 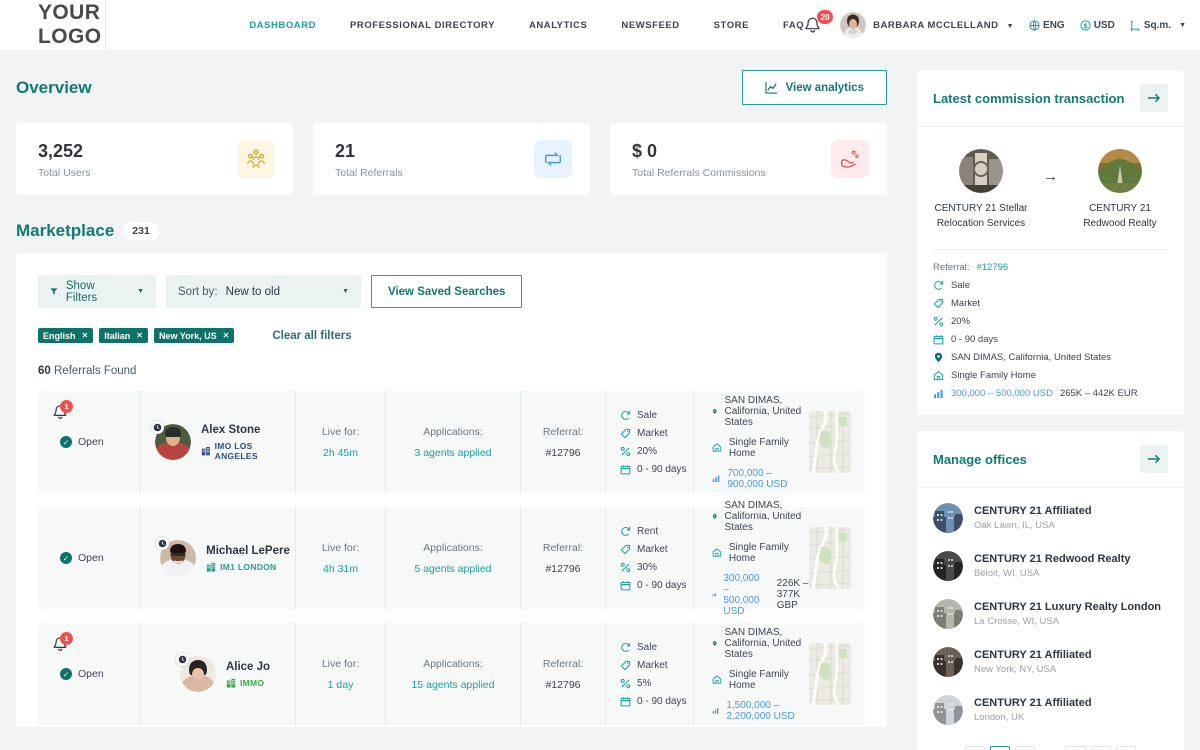 I want to click on arrow-right-icon, so click(x=1154, y=98).